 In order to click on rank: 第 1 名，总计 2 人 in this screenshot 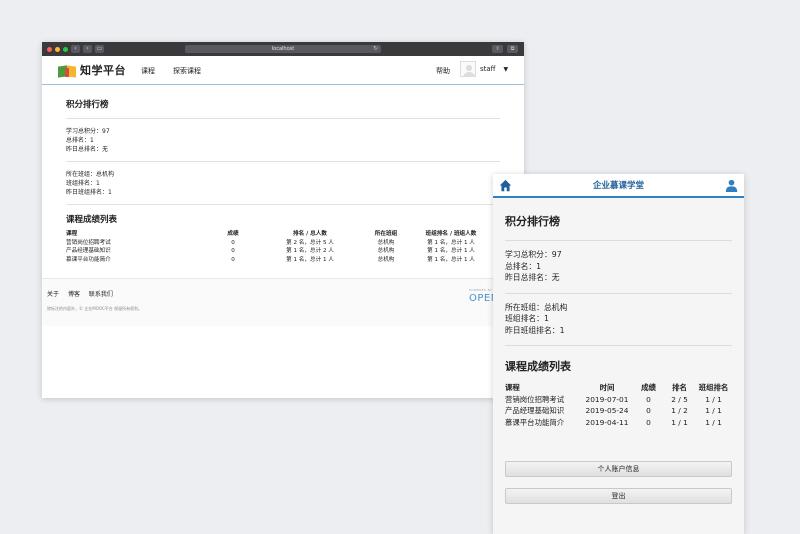, I will do `click(310, 251)`.